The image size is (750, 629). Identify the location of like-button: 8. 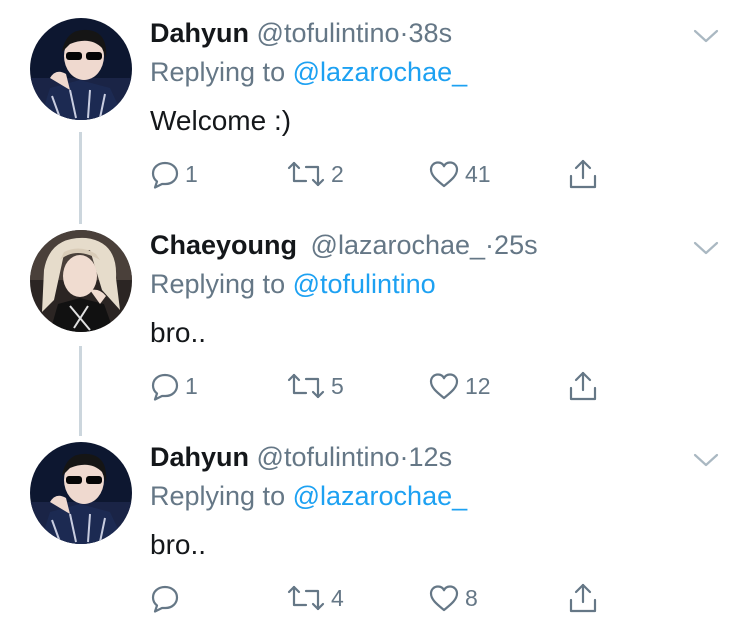
(453, 598).